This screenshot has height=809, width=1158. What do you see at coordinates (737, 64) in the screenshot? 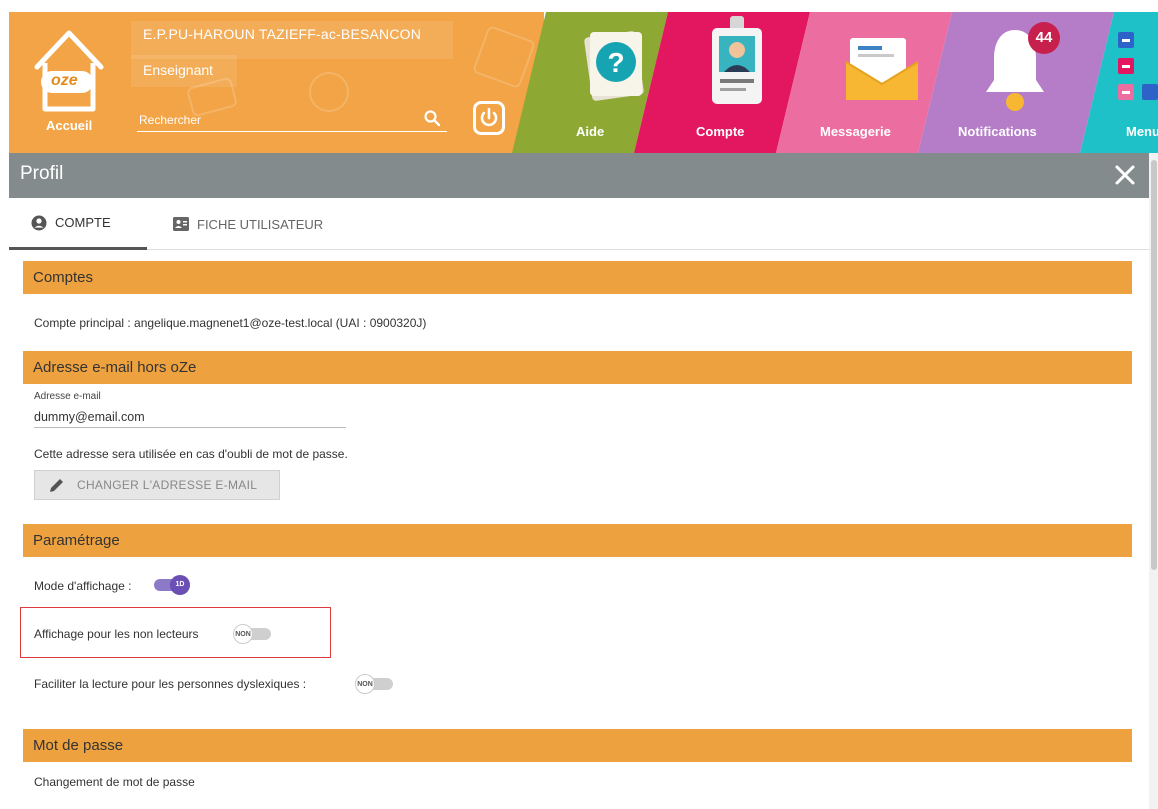
I see `id-badge-icon` at bounding box center [737, 64].